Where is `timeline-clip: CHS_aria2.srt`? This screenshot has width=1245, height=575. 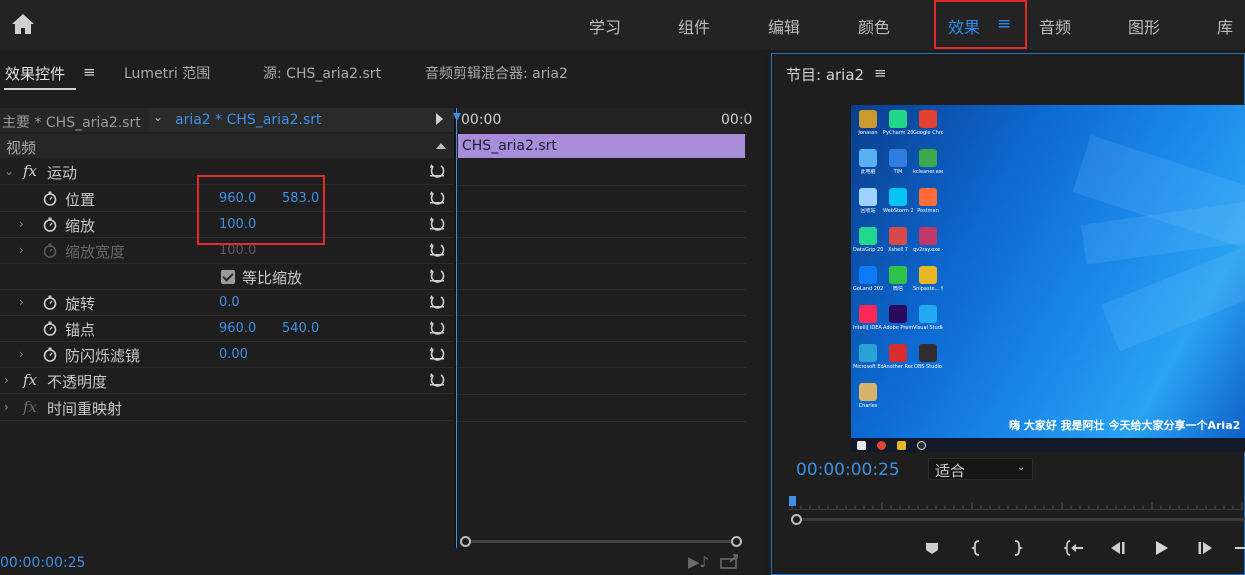 timeline-clip: CHS_aria2.srt is located at coordinates (601, 146).